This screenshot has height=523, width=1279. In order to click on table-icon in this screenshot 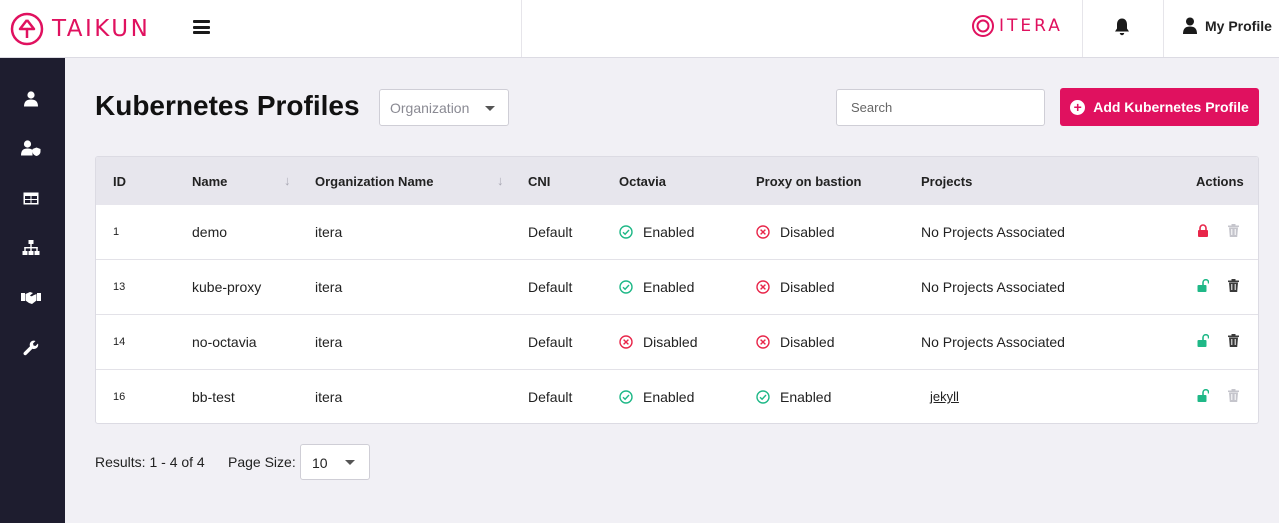, I will do `click(31, 198)`.